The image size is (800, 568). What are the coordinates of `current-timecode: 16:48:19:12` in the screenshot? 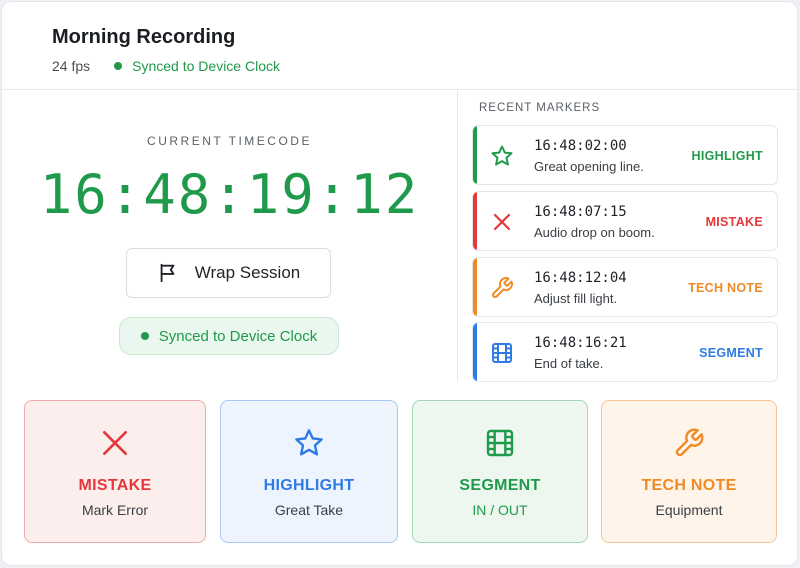 It's located at (229, 194).